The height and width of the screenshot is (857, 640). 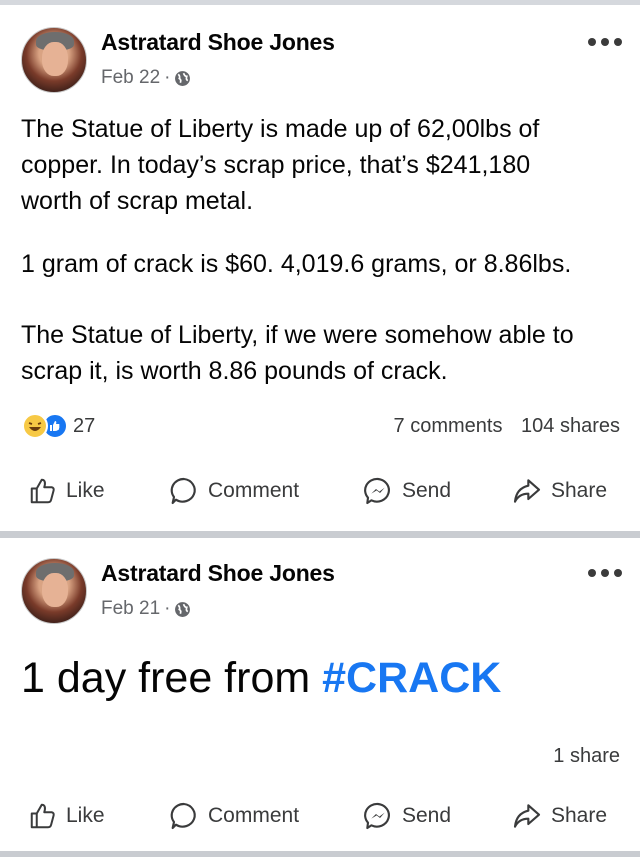 I want to click on post-text: 1 day free from #CRACK, so click(x=326, y=678).